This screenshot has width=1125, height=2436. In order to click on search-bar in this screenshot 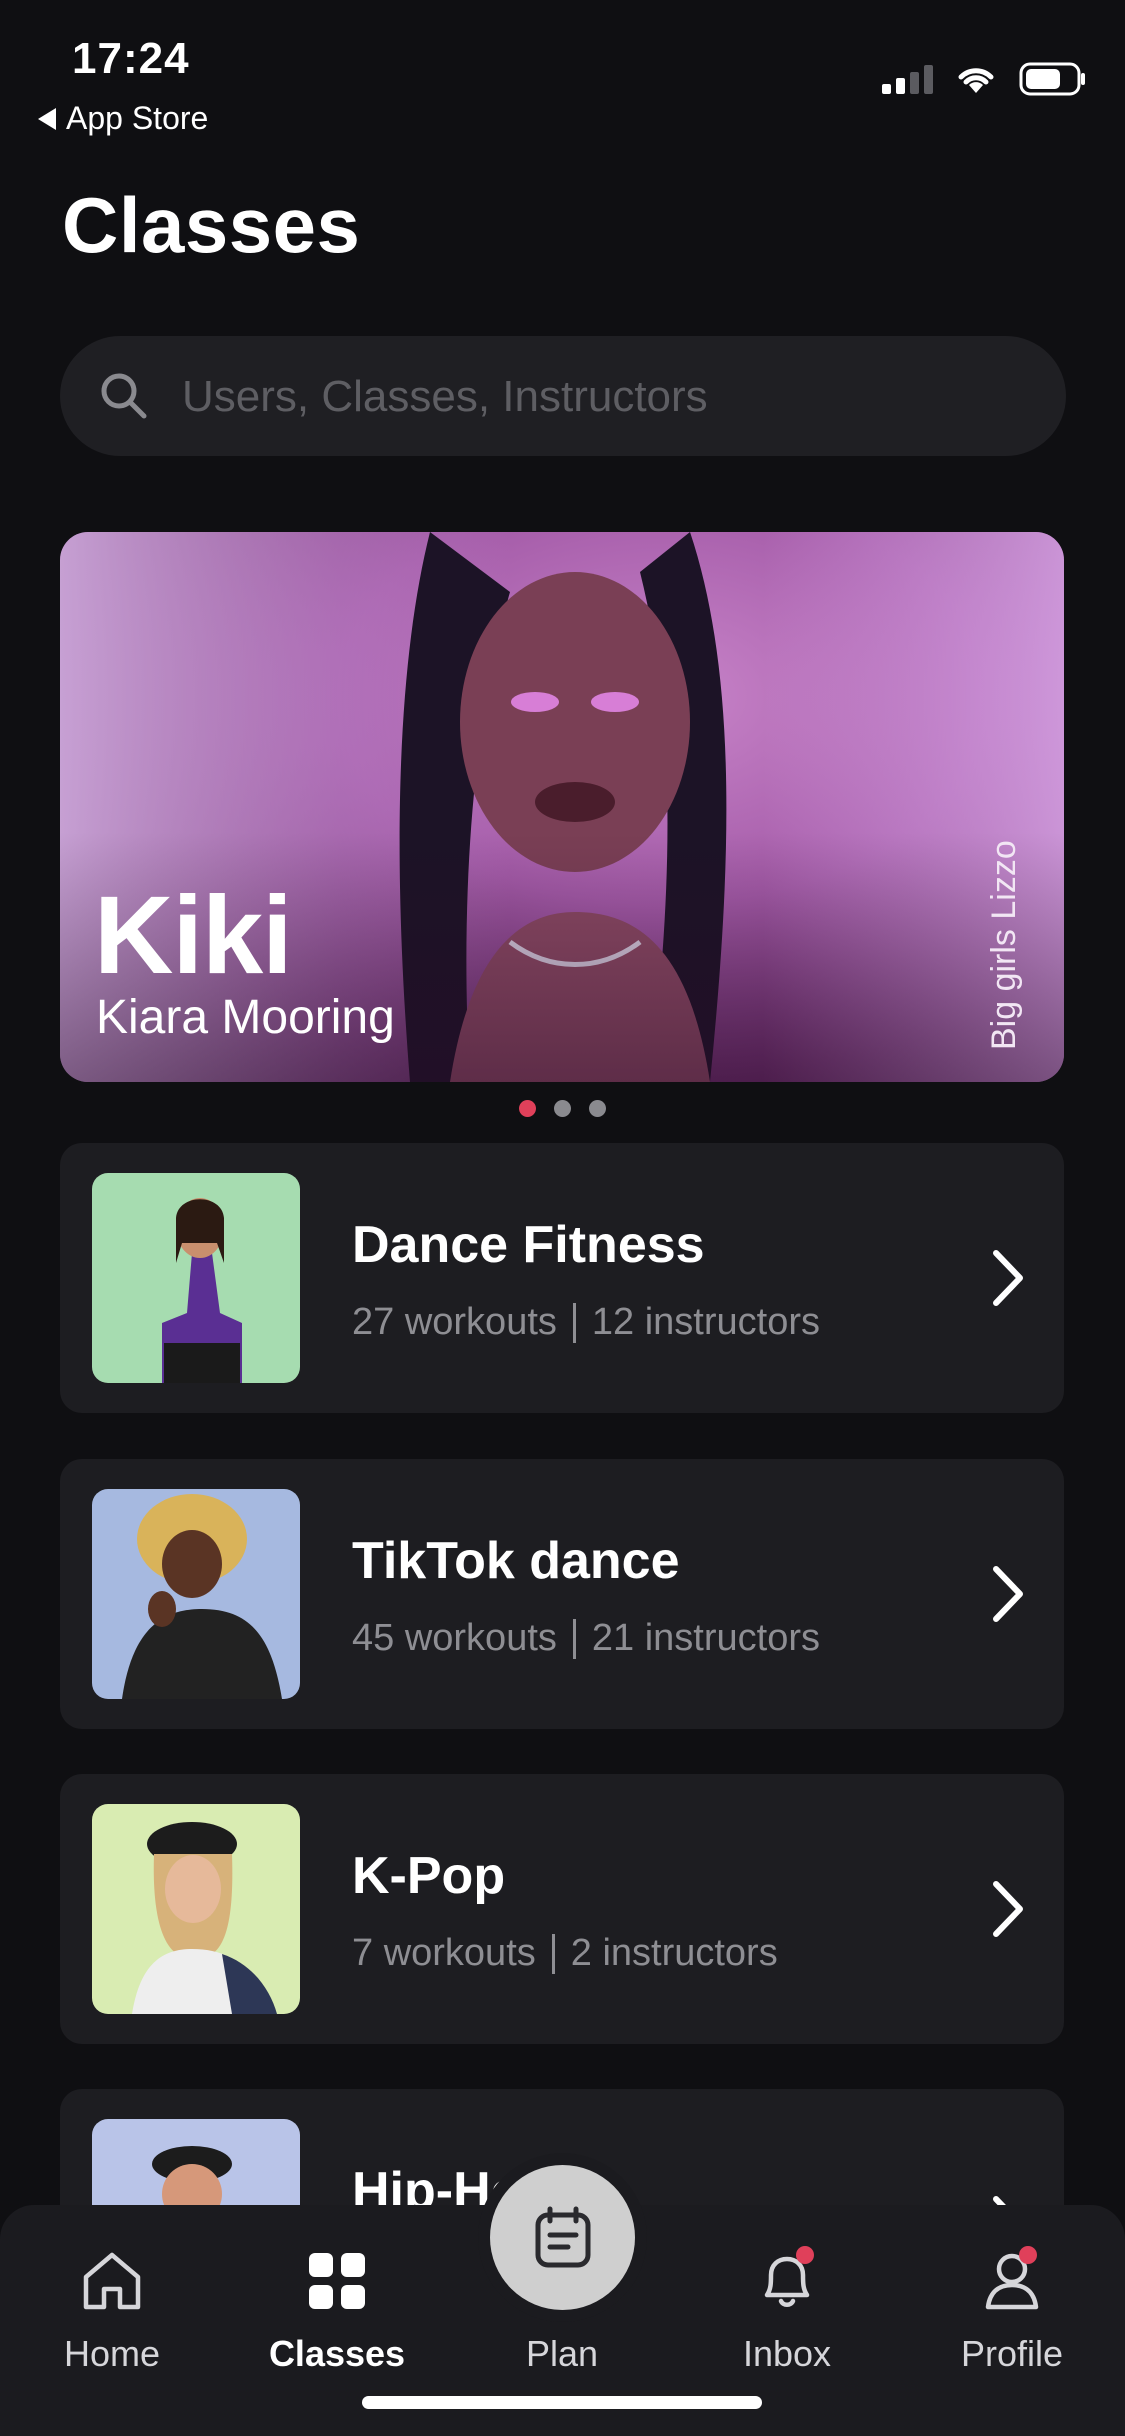, I will do `click(563, 397)`.